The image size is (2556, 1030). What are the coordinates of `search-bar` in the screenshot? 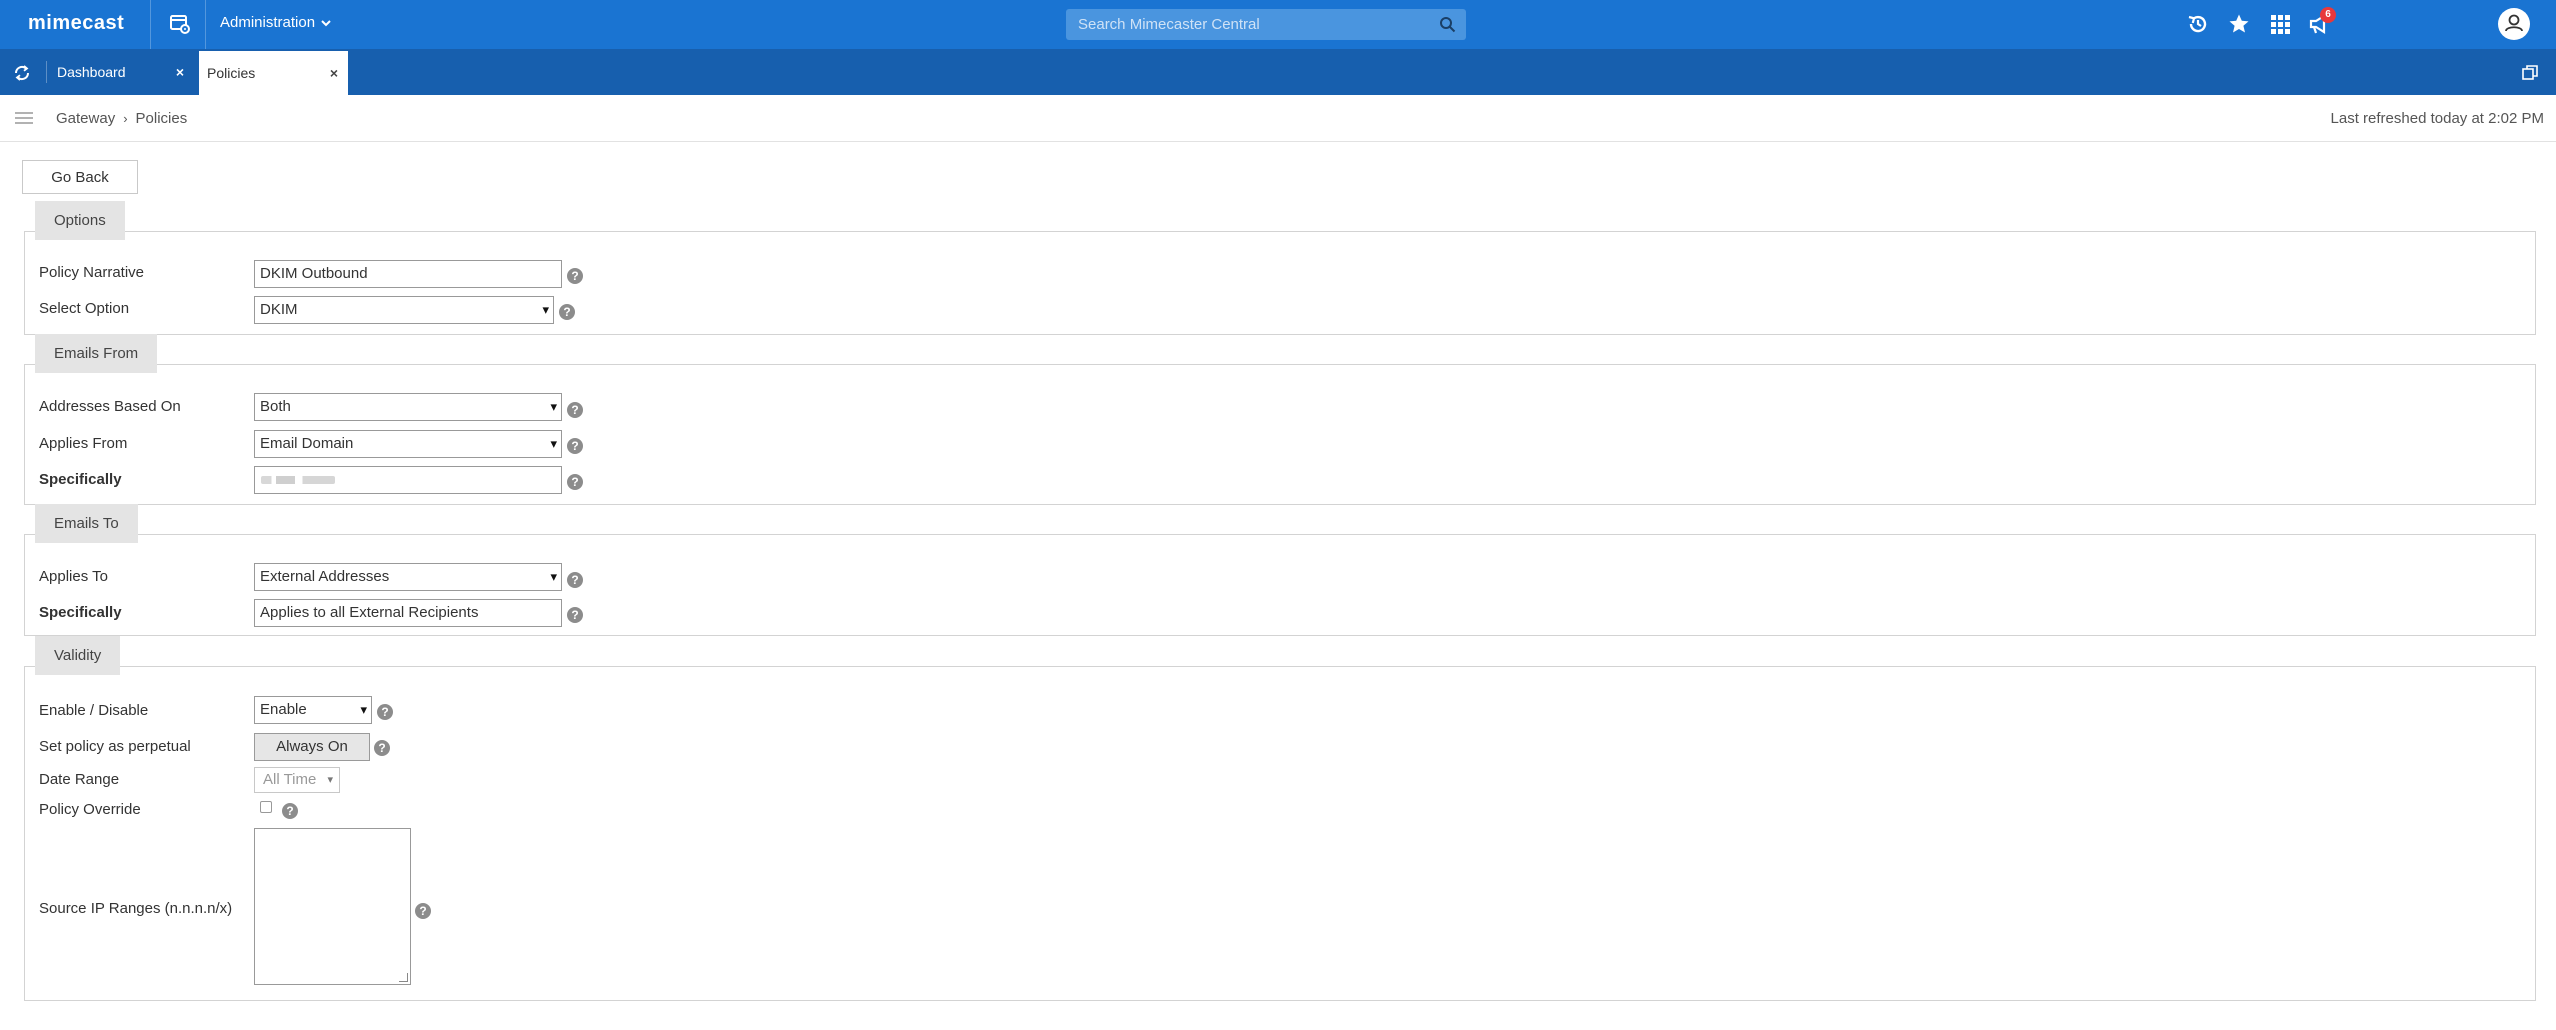 It's located at (1266, 24).